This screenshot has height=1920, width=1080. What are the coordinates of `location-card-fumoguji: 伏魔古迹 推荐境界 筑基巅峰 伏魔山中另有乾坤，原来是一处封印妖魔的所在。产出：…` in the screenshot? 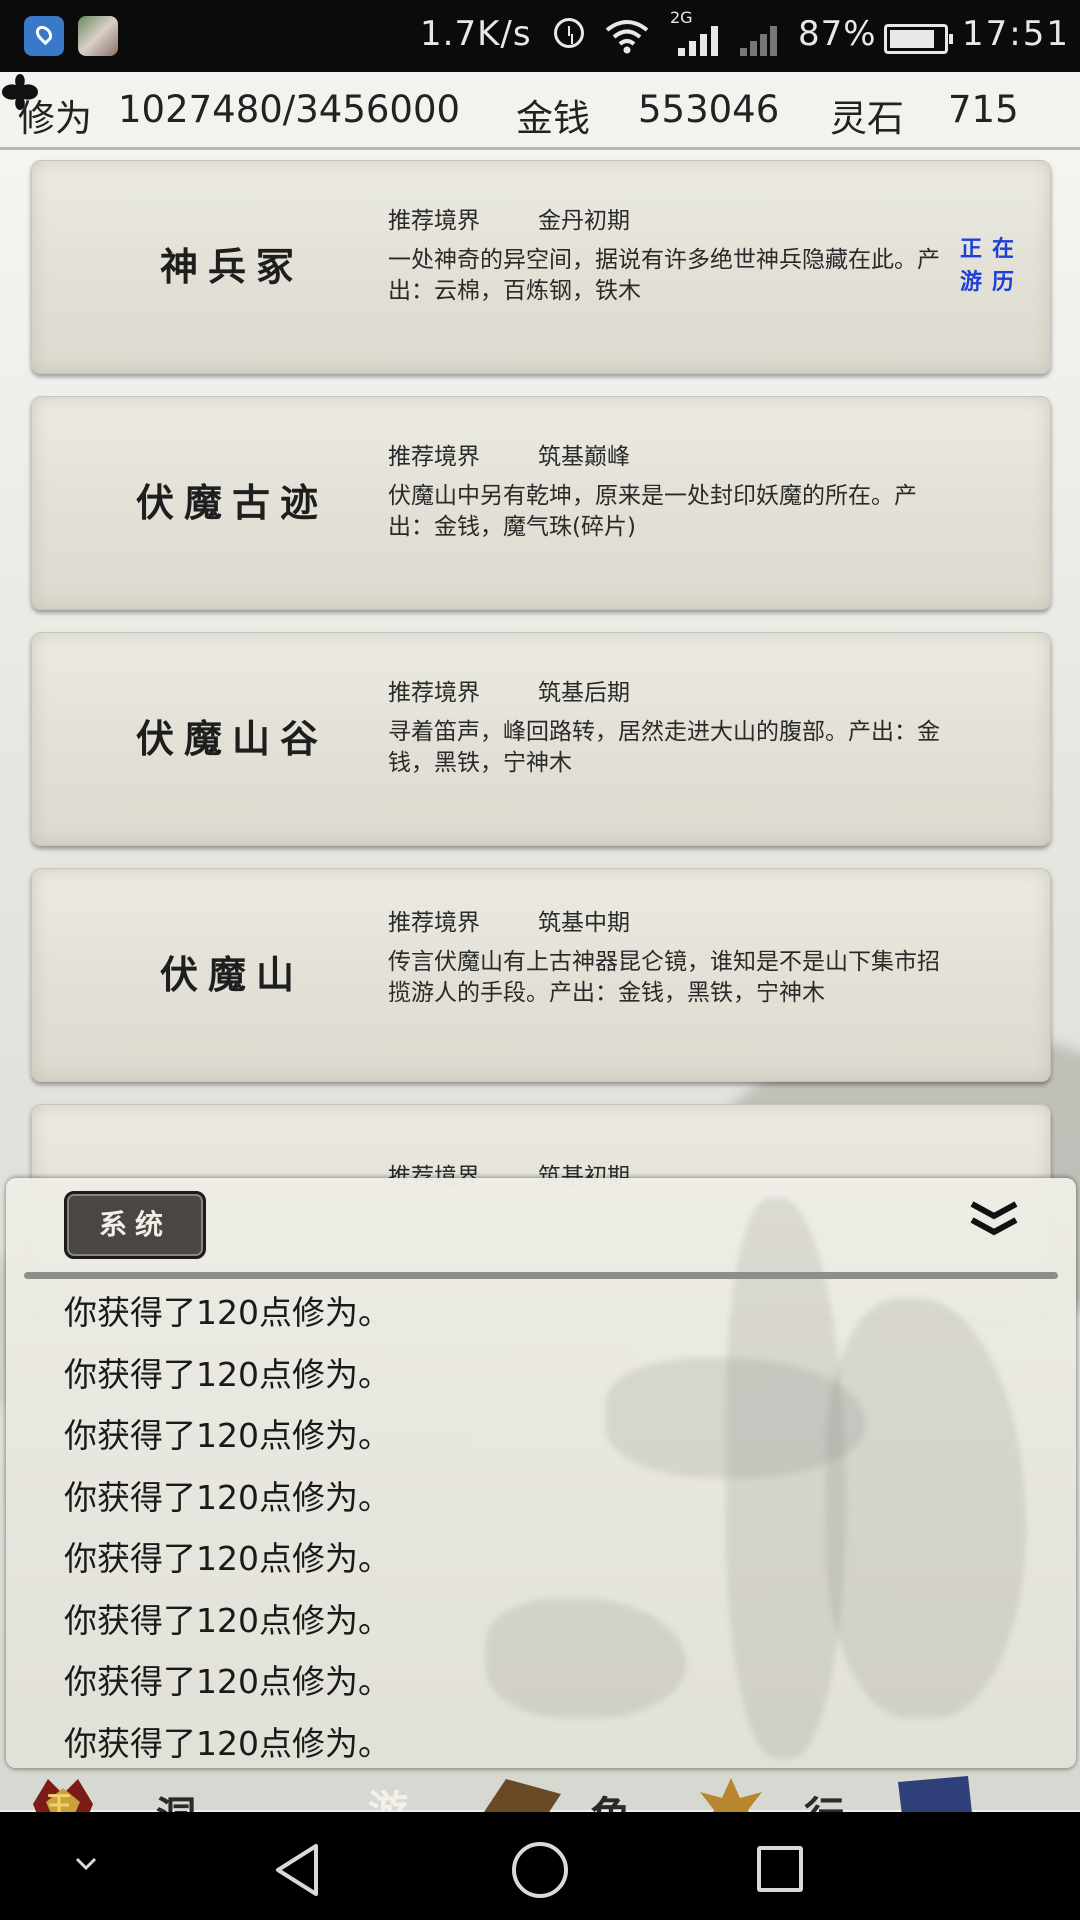 It's located at (541, 503).